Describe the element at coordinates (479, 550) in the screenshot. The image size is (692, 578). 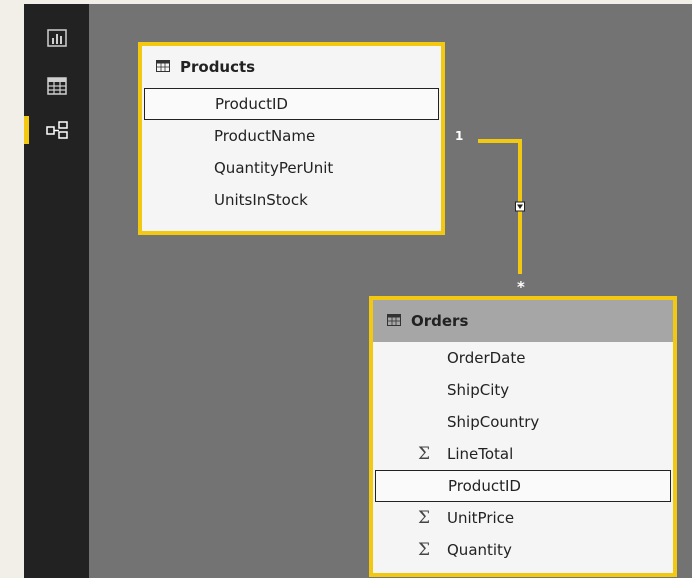
I see `field-label: Quantity` at that location.